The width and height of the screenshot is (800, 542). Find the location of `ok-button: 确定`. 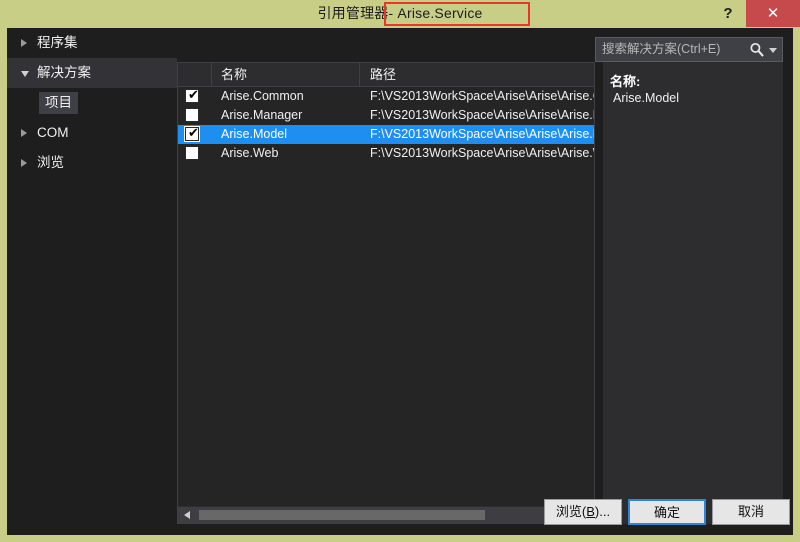

ok-button: 确定 is located at coordinates (667, 512).